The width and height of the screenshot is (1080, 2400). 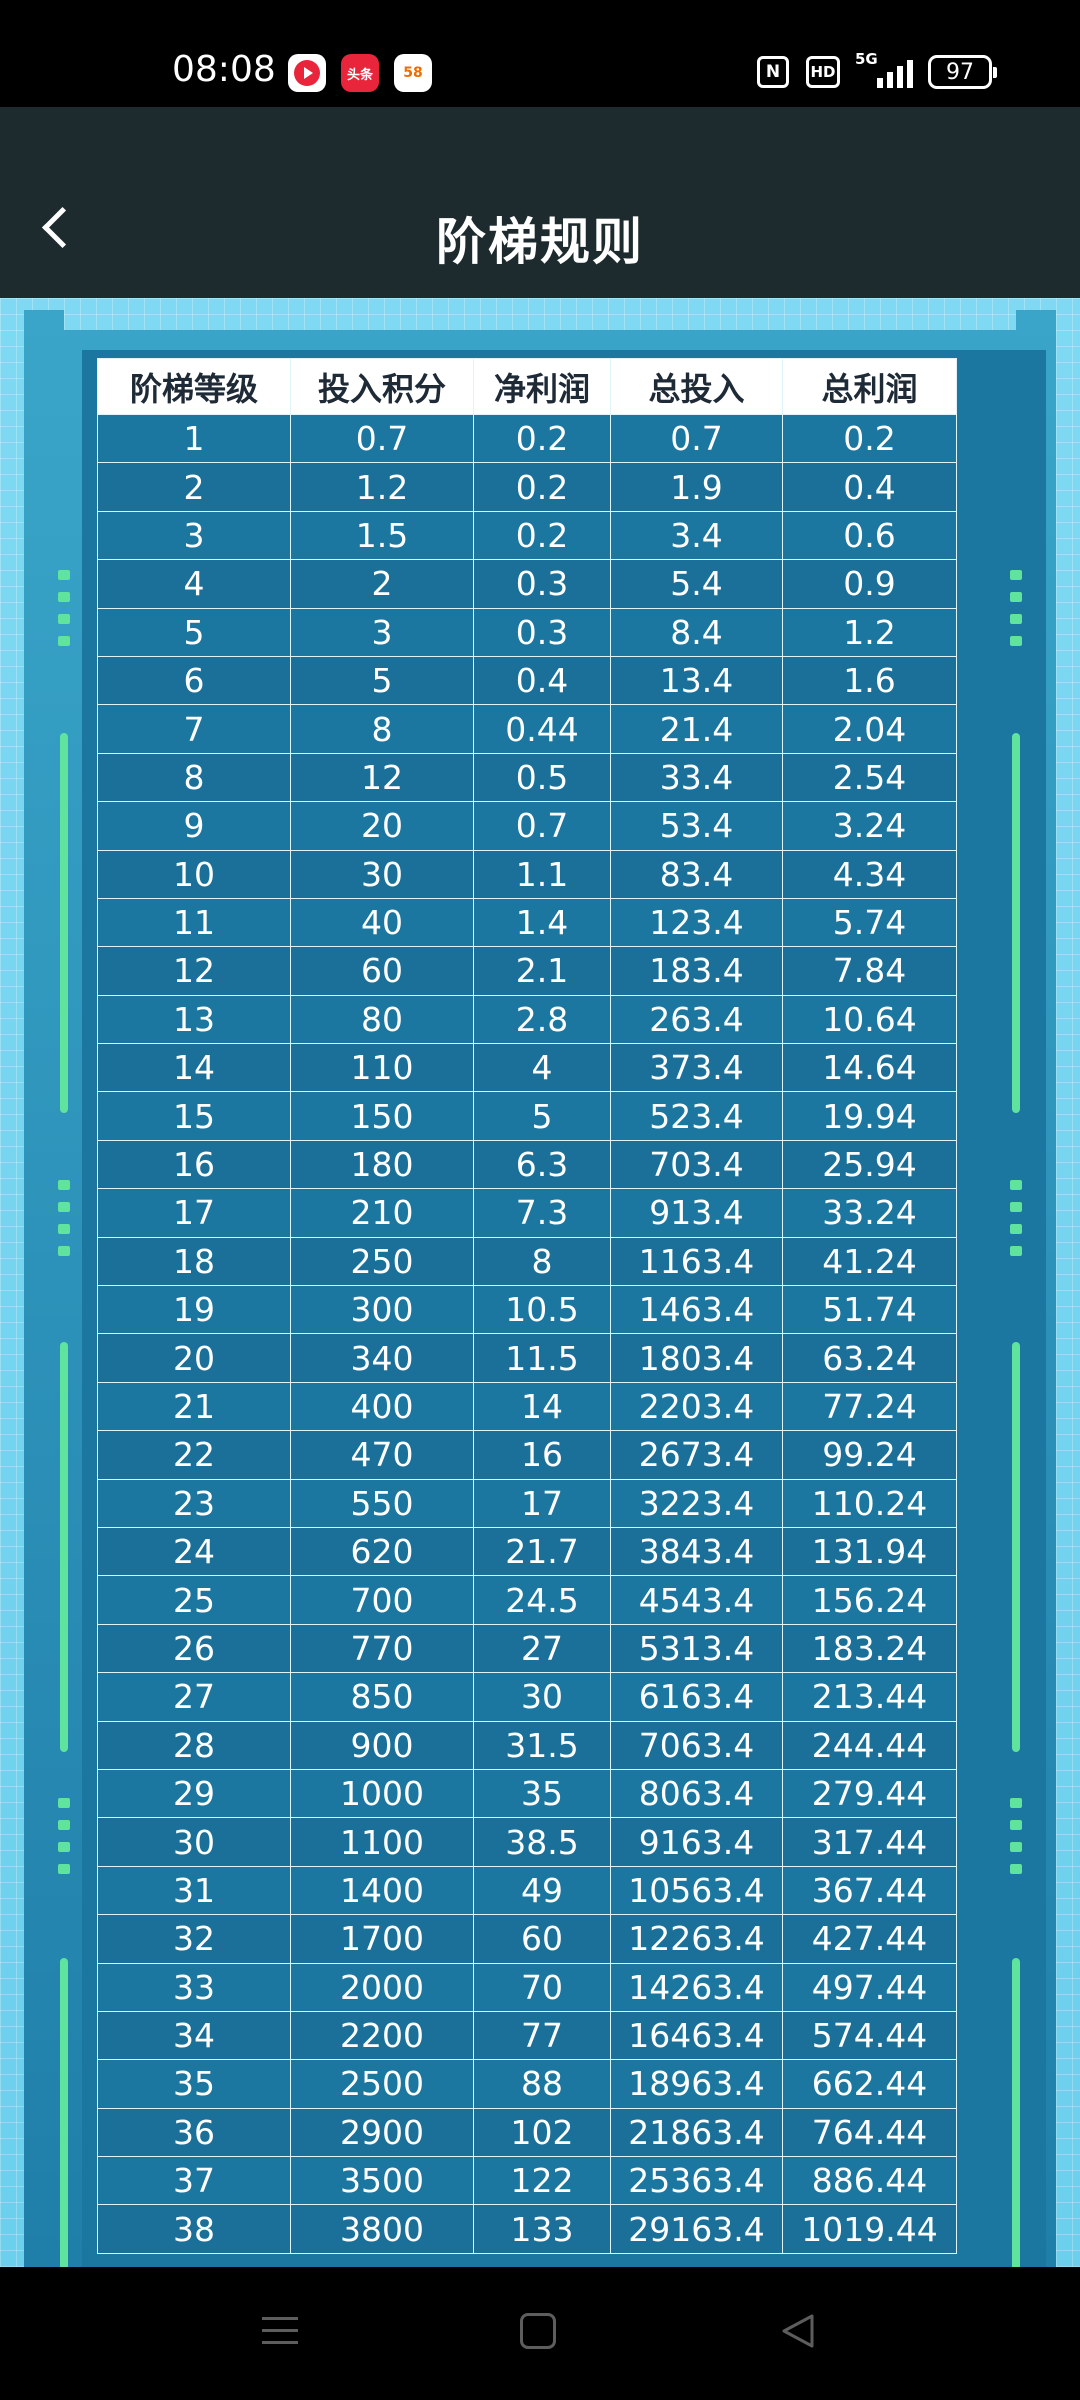 I want to click on cell-input-points: 180, so click(x=382, y=1164).